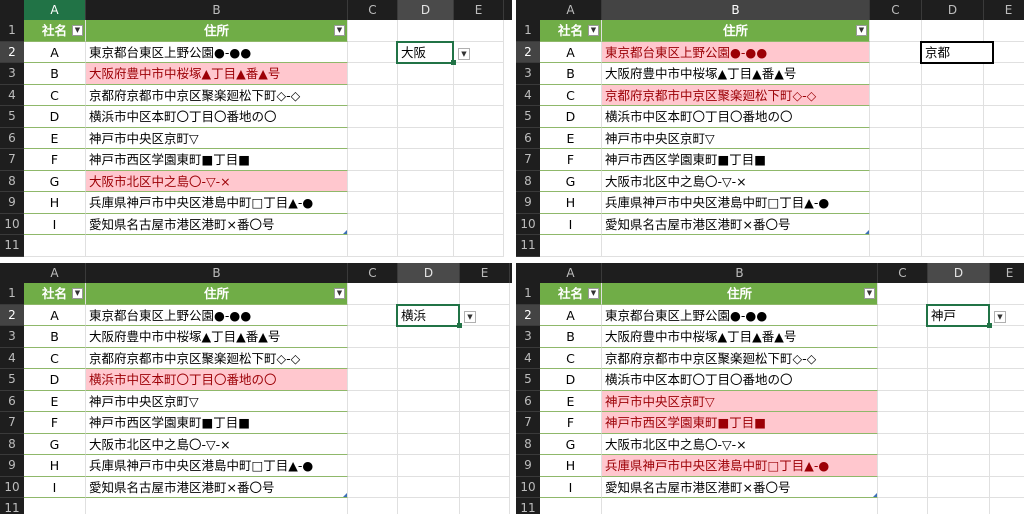 This screenshot has width=1024, height=514. What do you see at coordinates (426, 138) in the screenshot?
I see `cell-d6` at bounding box center [426, 138].